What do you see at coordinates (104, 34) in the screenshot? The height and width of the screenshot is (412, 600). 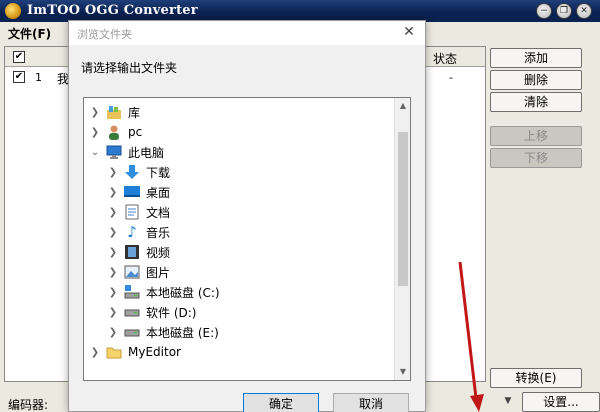 I see `dialog-title: 浏览文件夹` at bounding box center [104, 34].